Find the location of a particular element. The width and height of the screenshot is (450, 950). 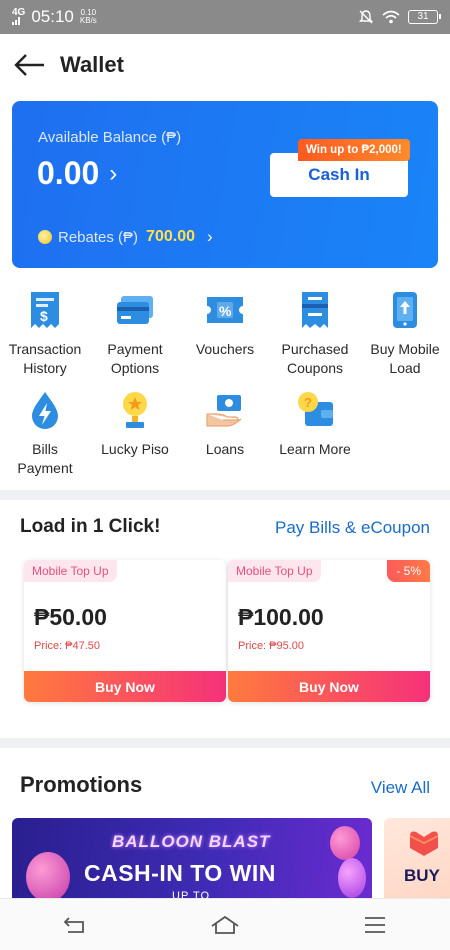

load-amount: ₱100.00 is located at coordinates (281, 617).